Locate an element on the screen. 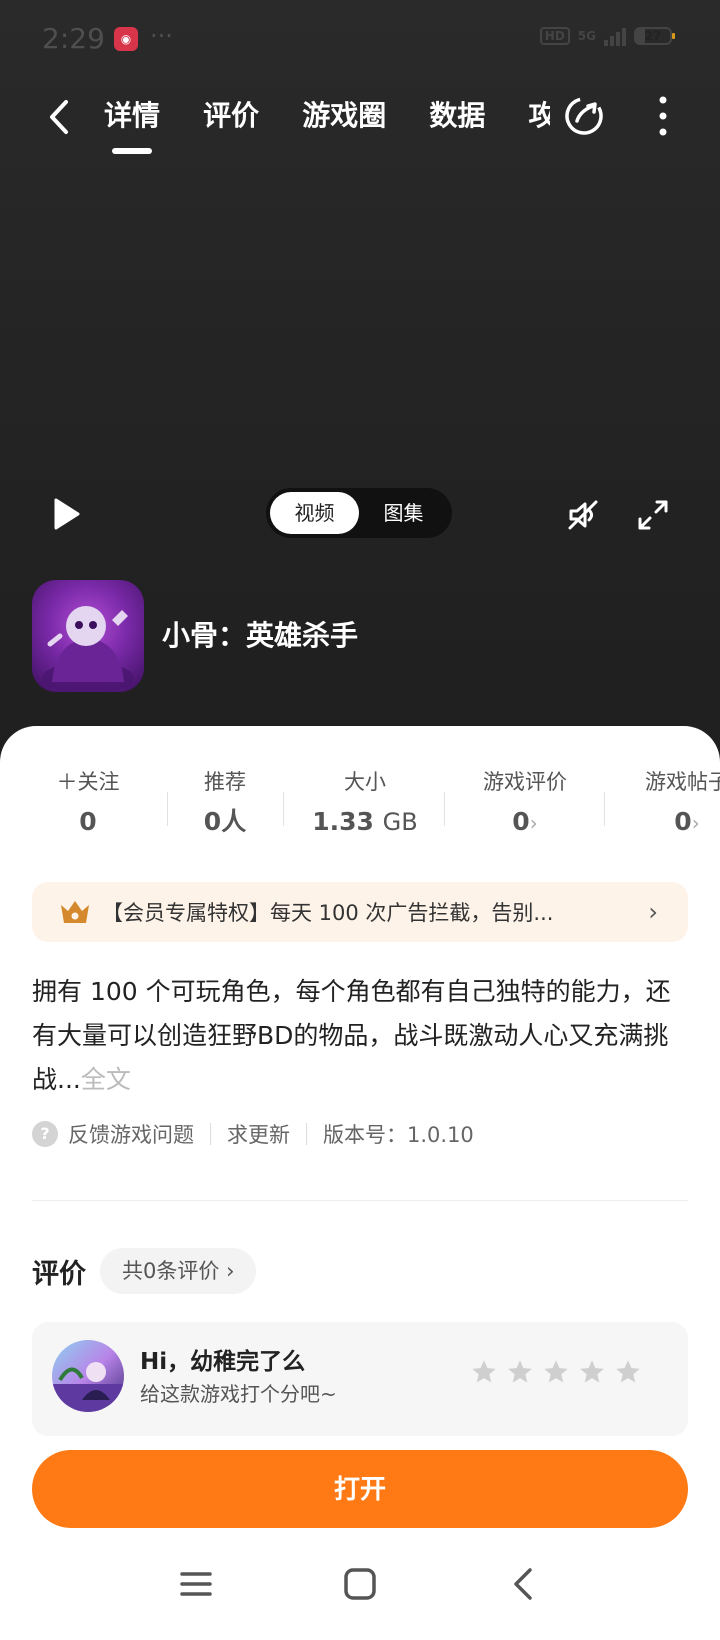 The image size is (720, 1640). gallery-toggle: 图集 is located at coordinates (403, 513).